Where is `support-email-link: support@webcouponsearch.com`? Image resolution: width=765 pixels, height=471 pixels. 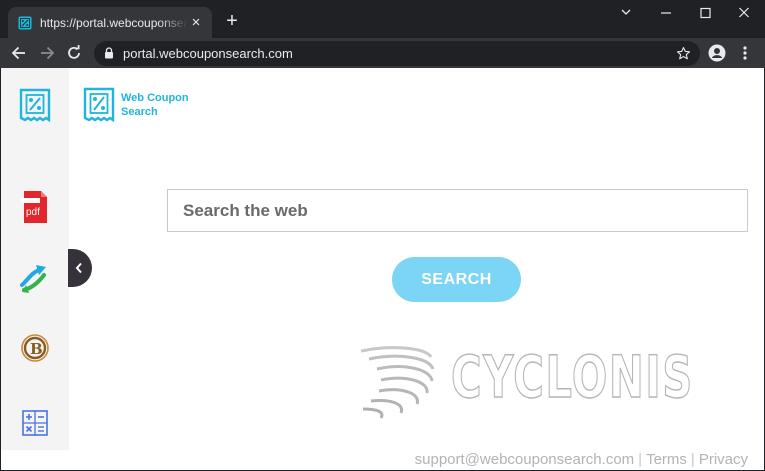 support-email-link: support@webcouponsearch.com is located at coordinates (525, 459).